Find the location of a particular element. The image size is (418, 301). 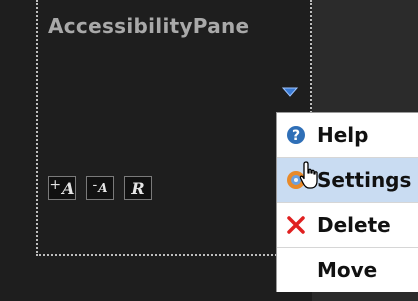

menu-item-delete-label: Delete is located at coordinates (354, 225).